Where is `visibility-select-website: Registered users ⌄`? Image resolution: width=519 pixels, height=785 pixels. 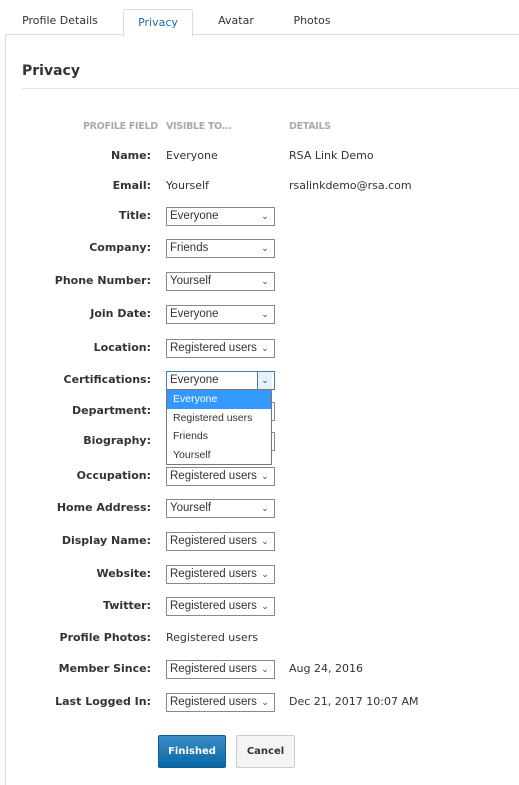 visibility-select-website: Registered users ⌄ is located at coordinates (220, 574).